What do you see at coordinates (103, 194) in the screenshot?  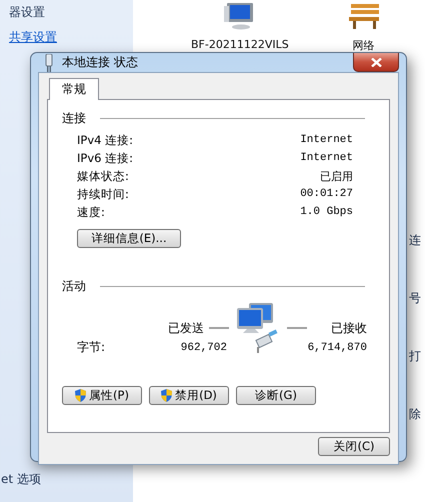 I see `field-label: 持续时间:` at bounding box center [103, 194].